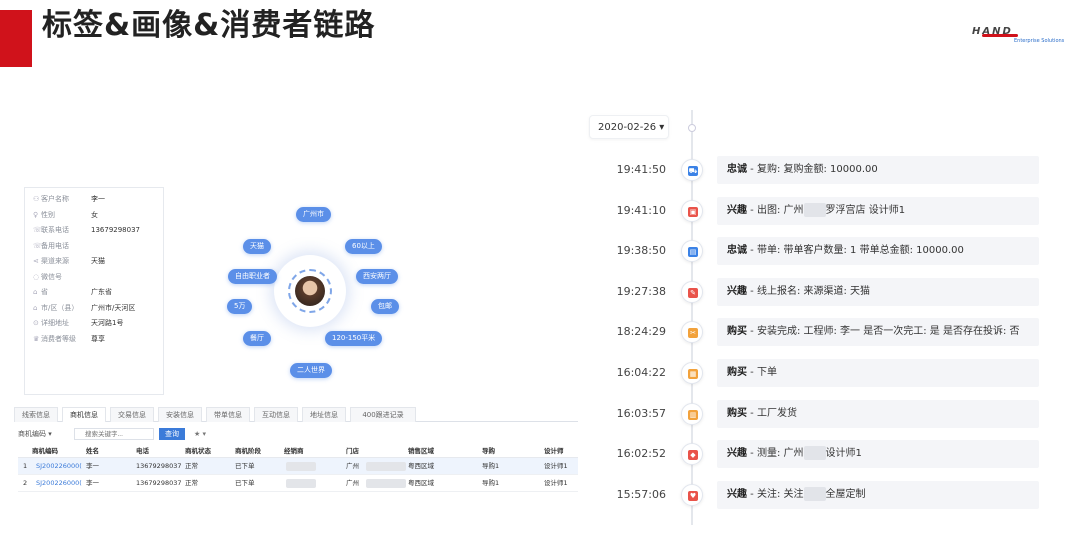  I want to click on event-card: 购买 - 下单, so click(878, 373).